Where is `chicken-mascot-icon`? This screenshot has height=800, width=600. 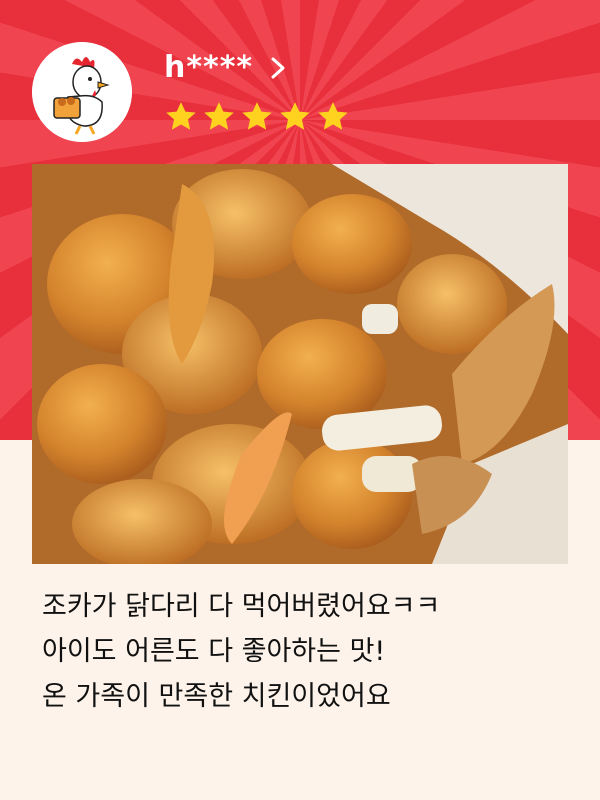
chicken-mascot-icon is located at coordinates (82, 92).